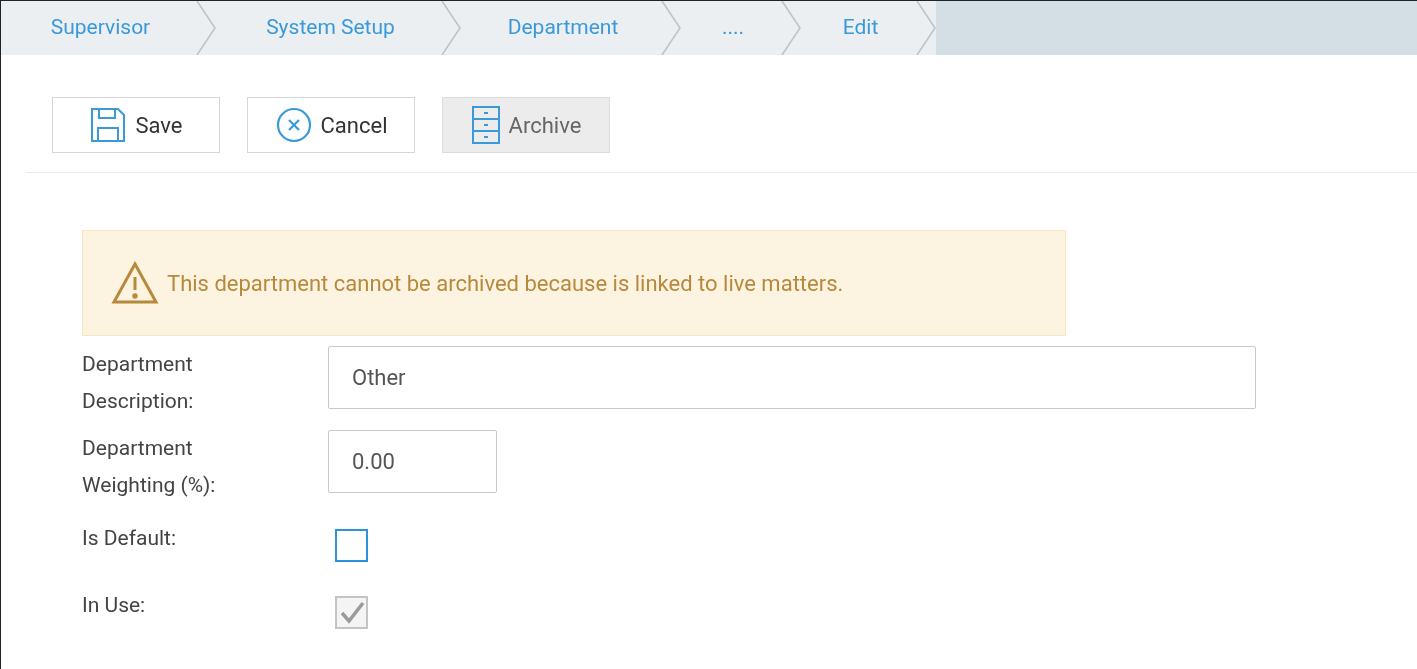 The image size is (1417, 669). What do you see at coordinates (293, 125) in the screenshot?
I see `close-icon` at bounding box center [293, 125].